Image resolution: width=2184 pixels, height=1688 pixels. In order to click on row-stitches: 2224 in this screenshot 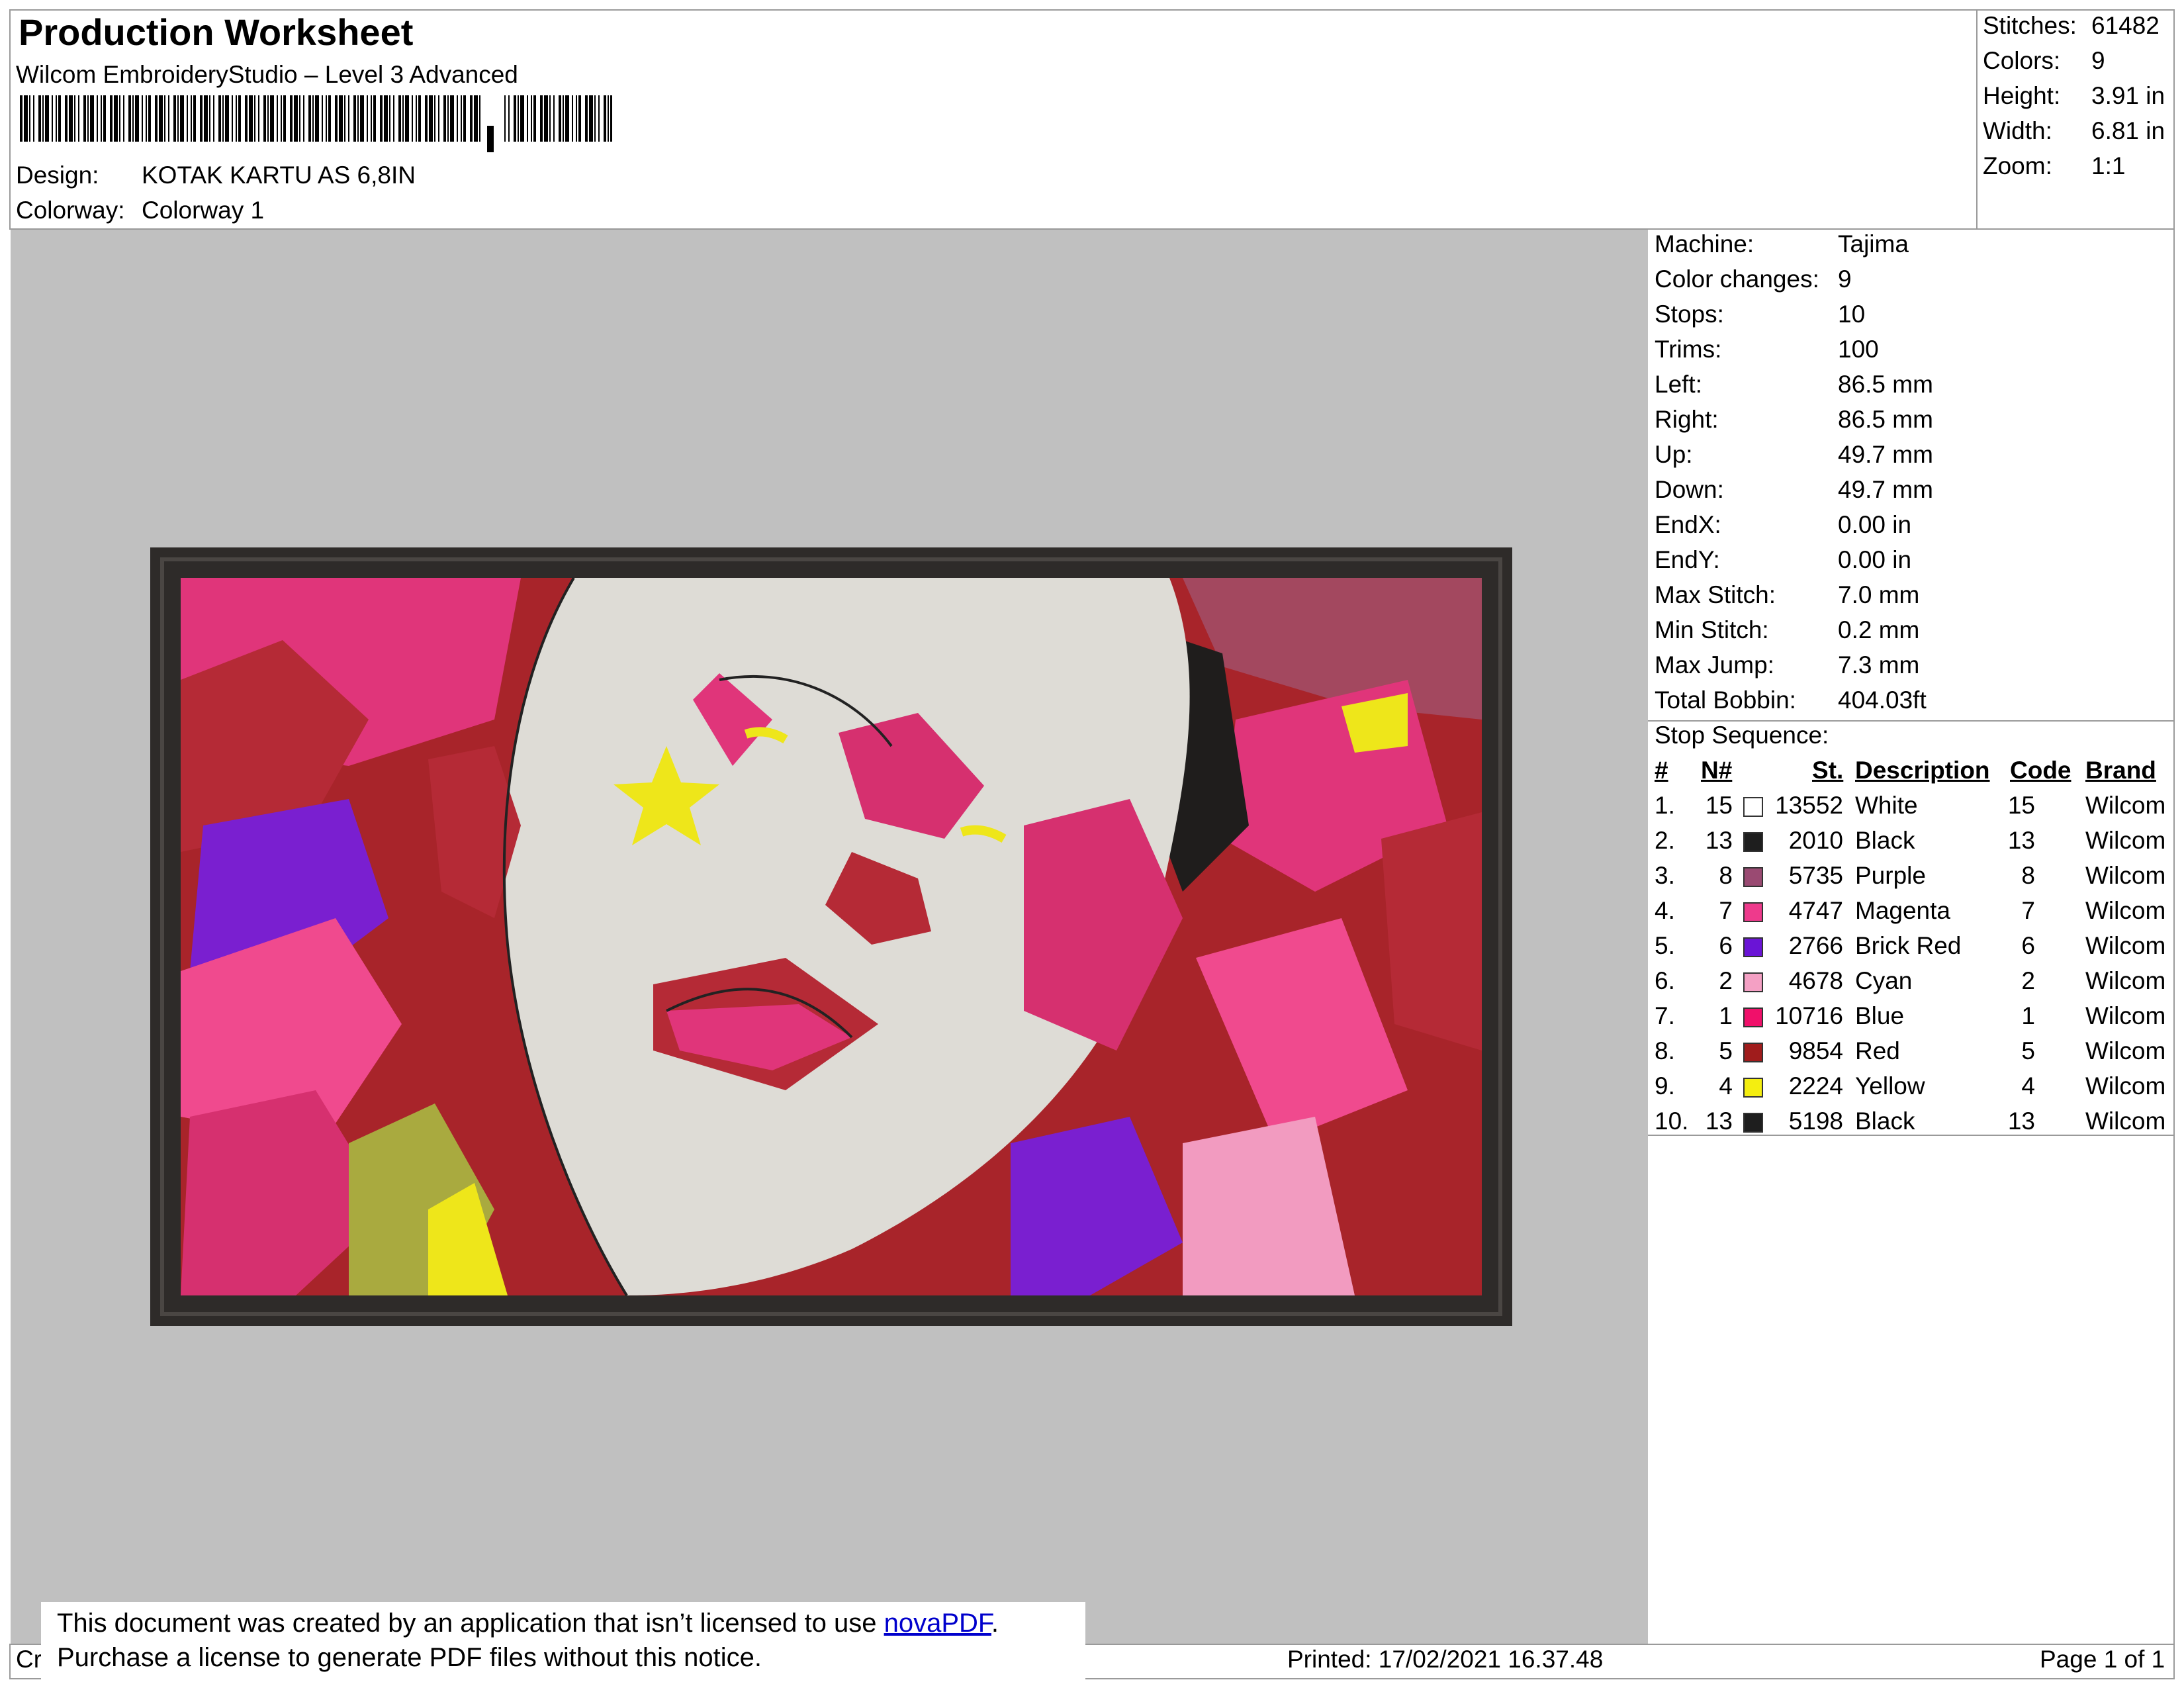, I will do `click(1815, 1086)`.